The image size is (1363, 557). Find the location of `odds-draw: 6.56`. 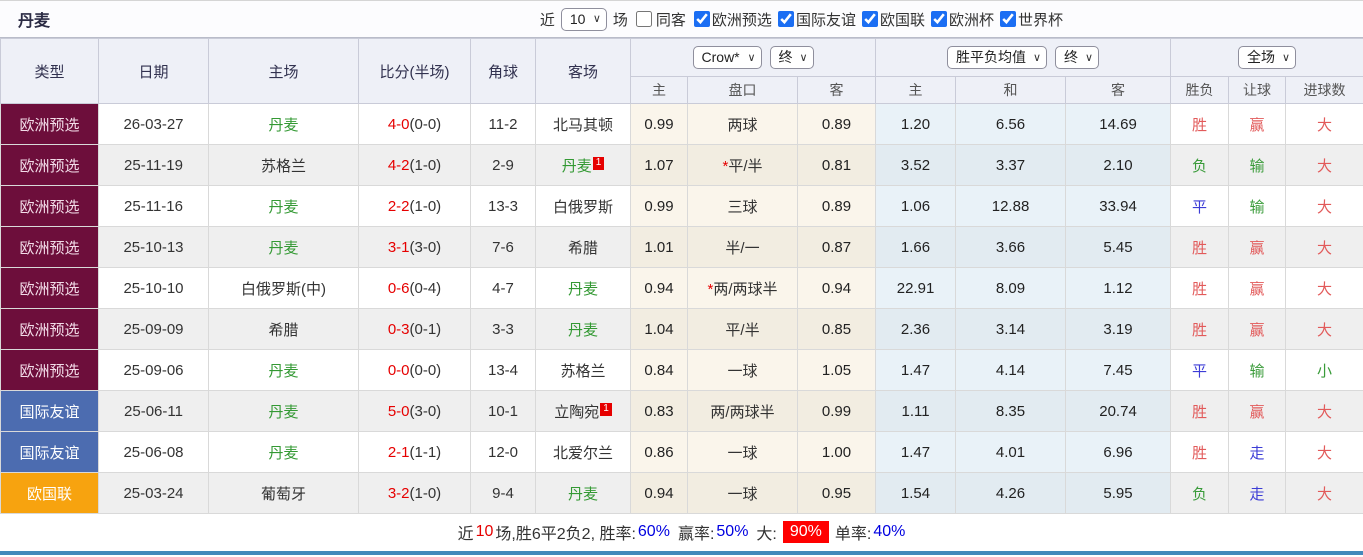

odds-draw: 6.56 is located at coordinates (1011, 124).